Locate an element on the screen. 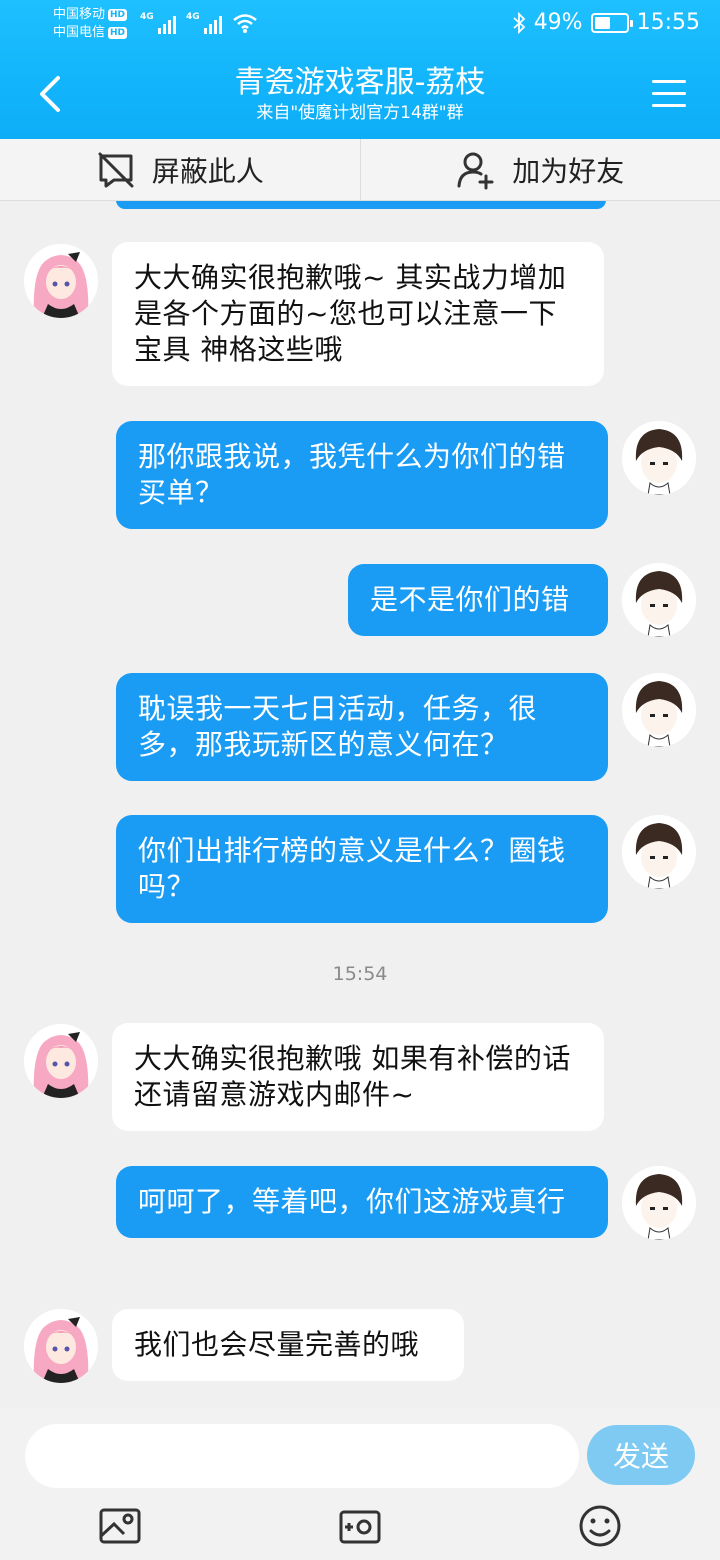 This screenshot has height=1560, width=720. block-user-button: 屏蔽此人 is located at coordinates (180, 169).